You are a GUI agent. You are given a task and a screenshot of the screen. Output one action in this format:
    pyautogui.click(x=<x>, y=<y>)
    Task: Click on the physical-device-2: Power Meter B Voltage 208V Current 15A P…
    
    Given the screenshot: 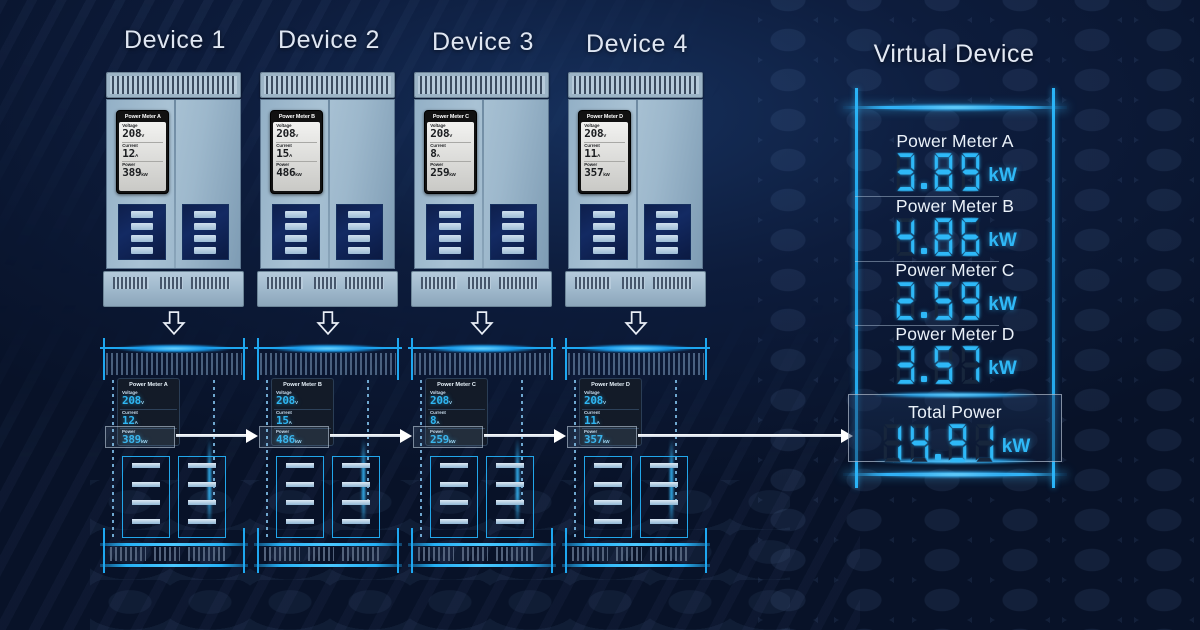 What is the action you would take?
    pyautogui.click(x=327, y=189)
    